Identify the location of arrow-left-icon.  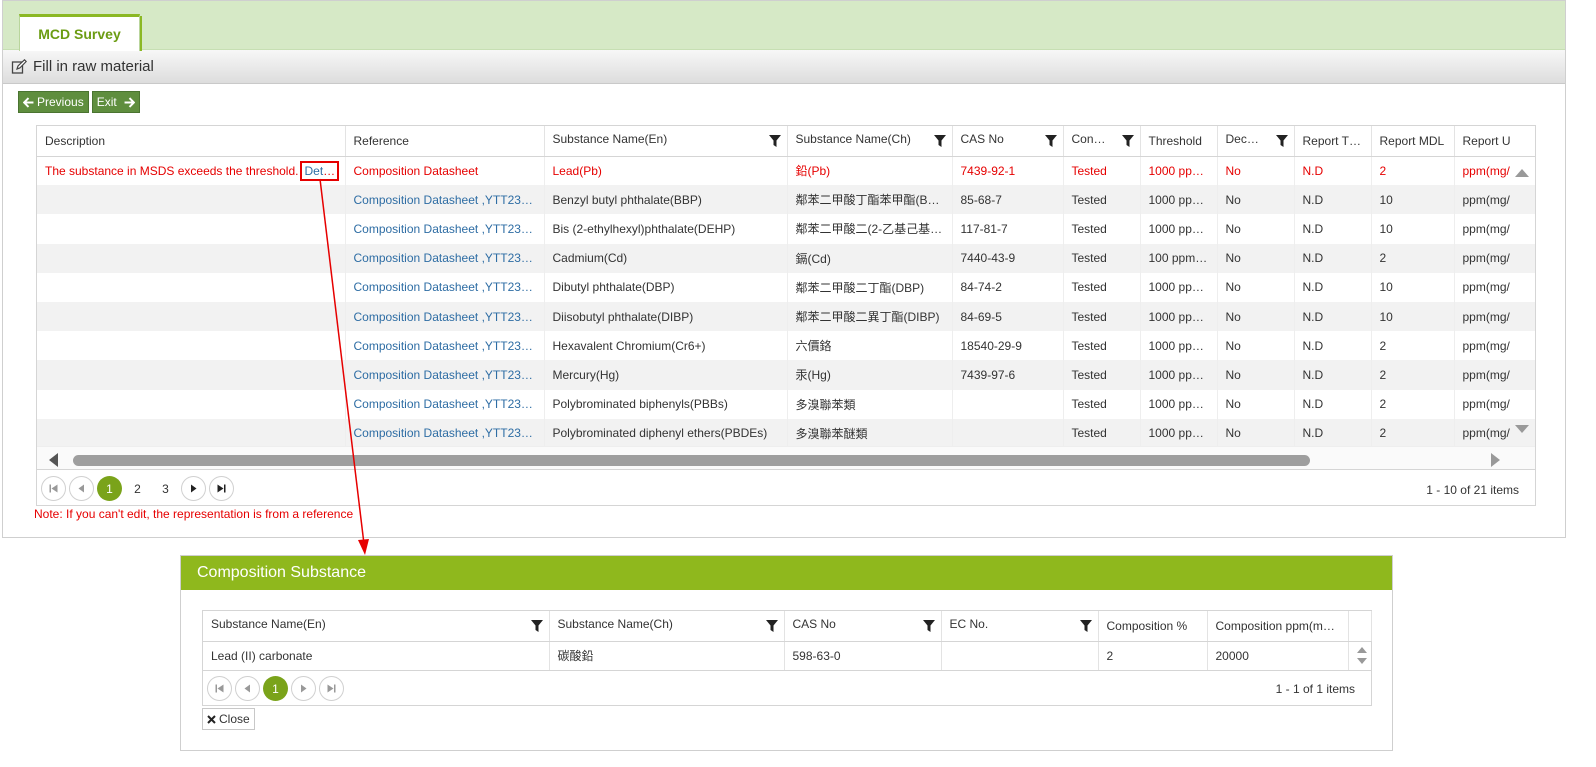
(28, 102).